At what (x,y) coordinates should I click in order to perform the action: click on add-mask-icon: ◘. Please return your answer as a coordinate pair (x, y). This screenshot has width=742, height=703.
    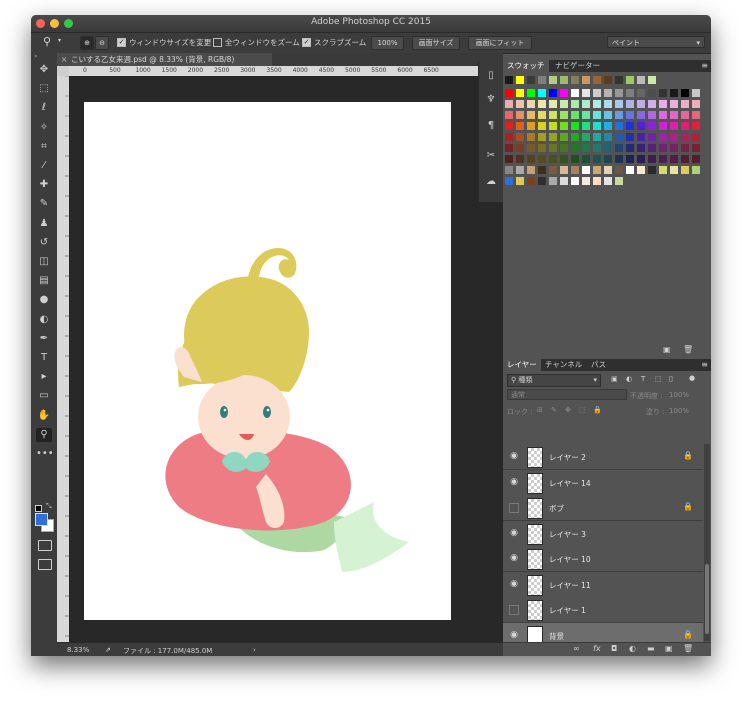
    Looking at the image, I should click on (614, 648).